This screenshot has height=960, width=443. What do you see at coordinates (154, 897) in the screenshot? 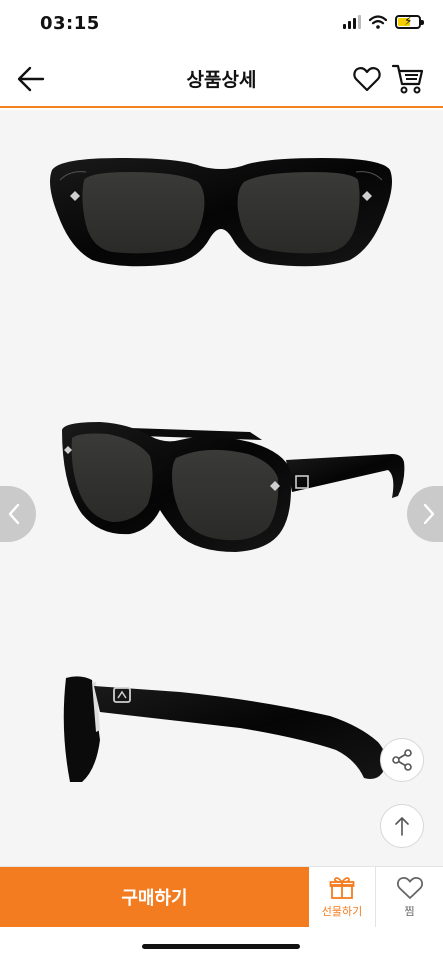
I see `buy-button: 구매하기` at bounding box center [154, 897].